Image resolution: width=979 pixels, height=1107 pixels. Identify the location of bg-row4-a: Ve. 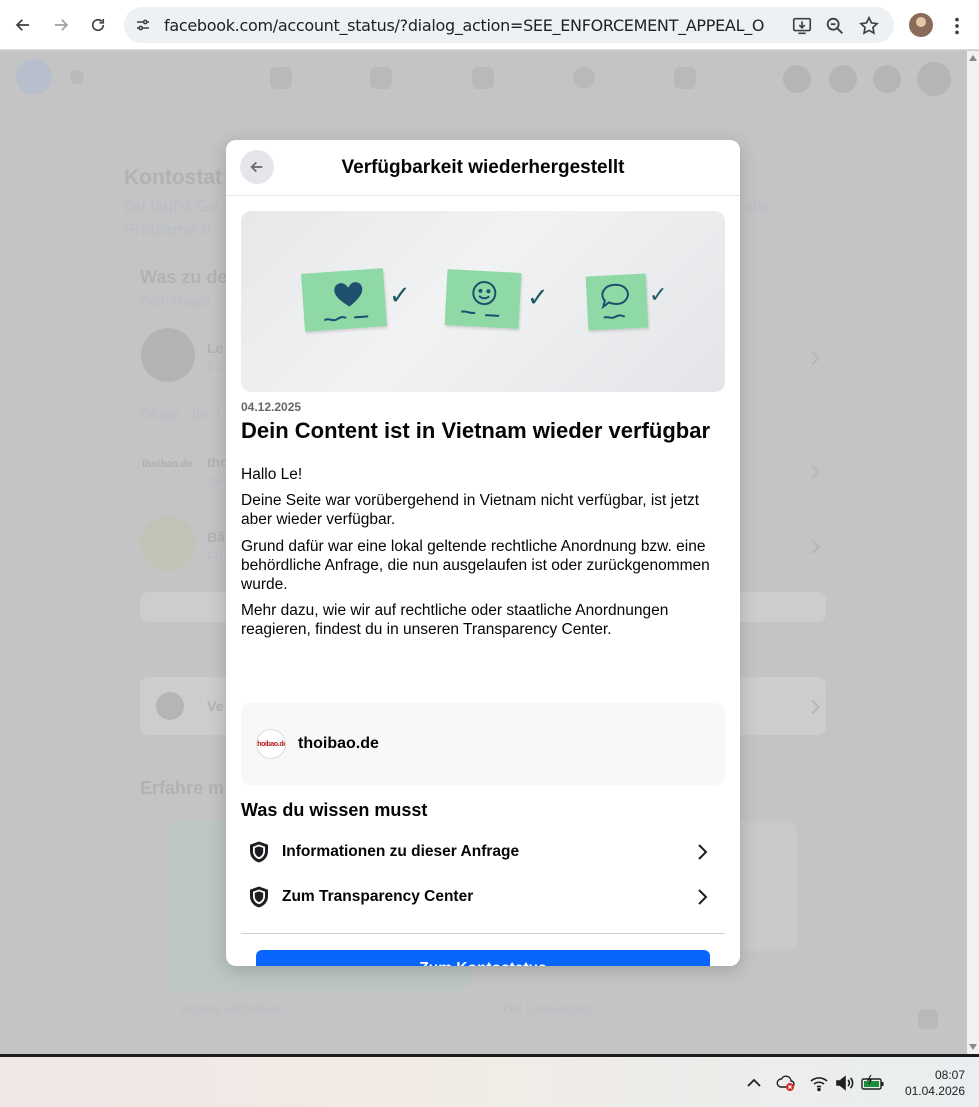
(215, 706).